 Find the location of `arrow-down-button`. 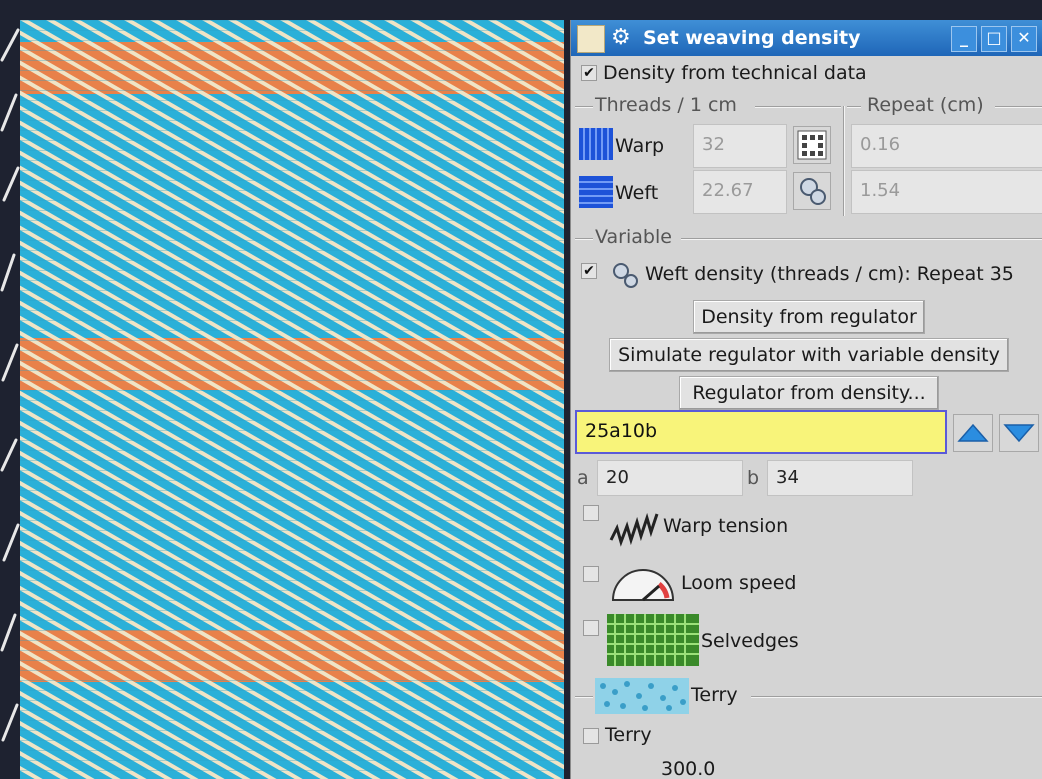

arrow-down-button is located at coordinates (1019, 433).